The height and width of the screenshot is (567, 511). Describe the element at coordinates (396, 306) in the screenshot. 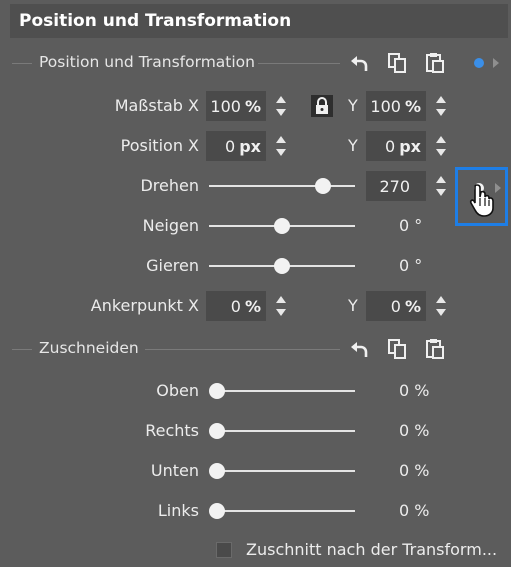

I see `anchor-y-input: 0%` at that location.